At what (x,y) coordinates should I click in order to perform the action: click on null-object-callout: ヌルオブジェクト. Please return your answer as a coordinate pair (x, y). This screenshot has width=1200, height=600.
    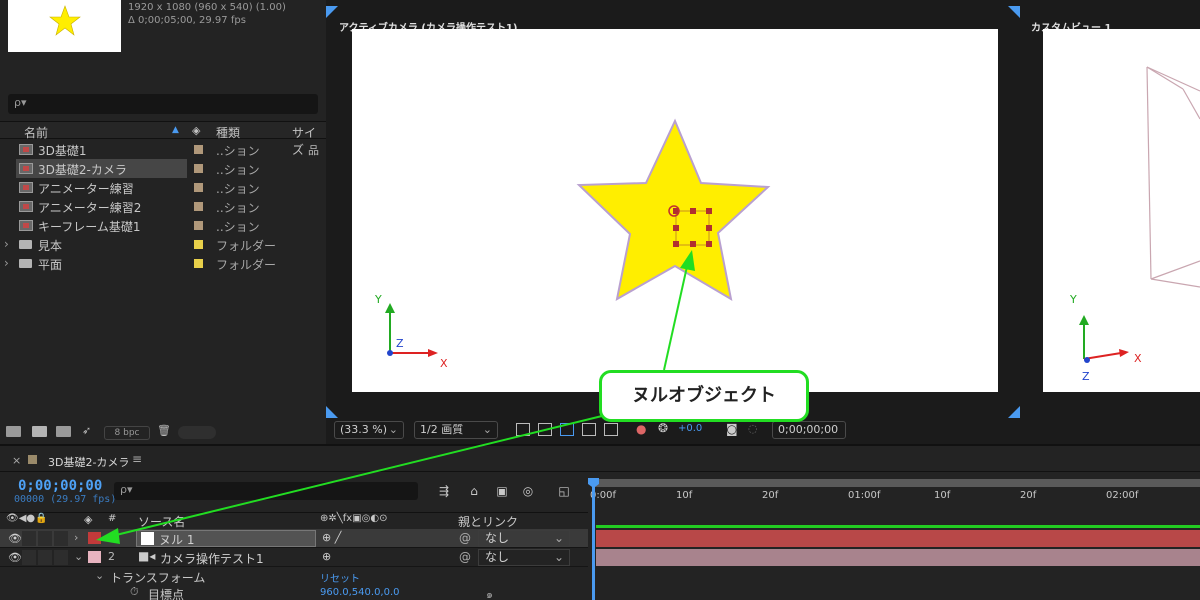
    Looking at the image, I should click on (704, 396).